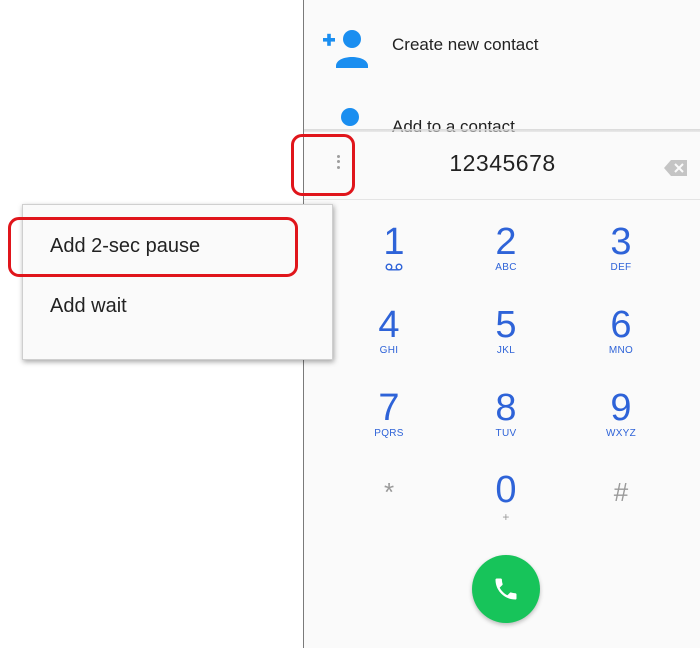 The height and width of the screenshot is (648, 700). What do you see at coordinates (389, 350) in the screenshot?
I see `key-letters: GHI` at bounding box center [389, 350].